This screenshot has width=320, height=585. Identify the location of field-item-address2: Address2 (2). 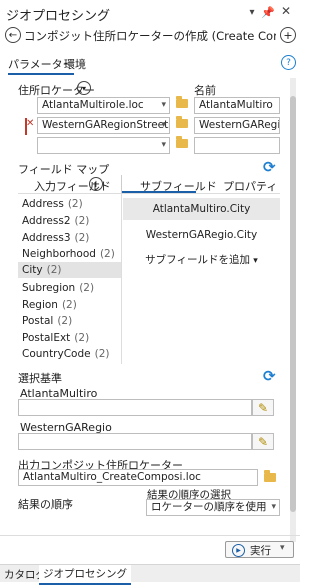
(69, 221).